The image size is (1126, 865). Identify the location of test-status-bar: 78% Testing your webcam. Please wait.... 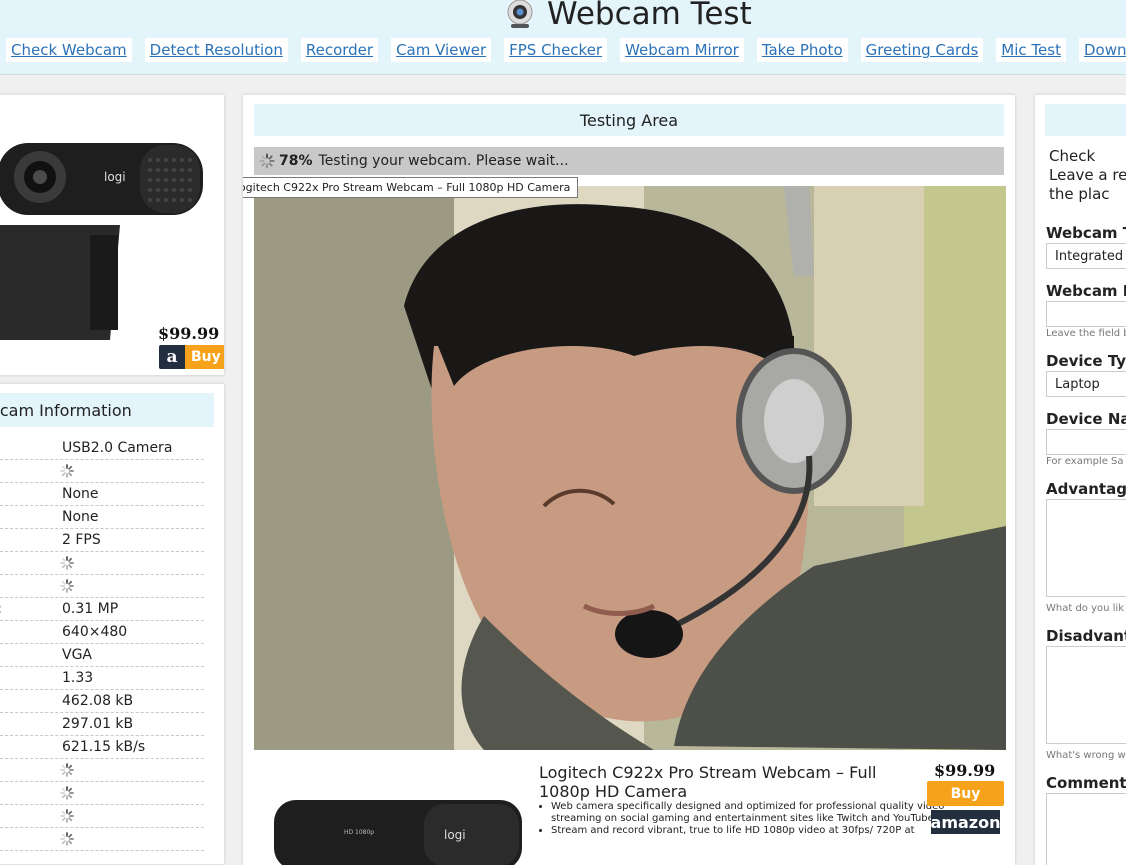
(629, 161).